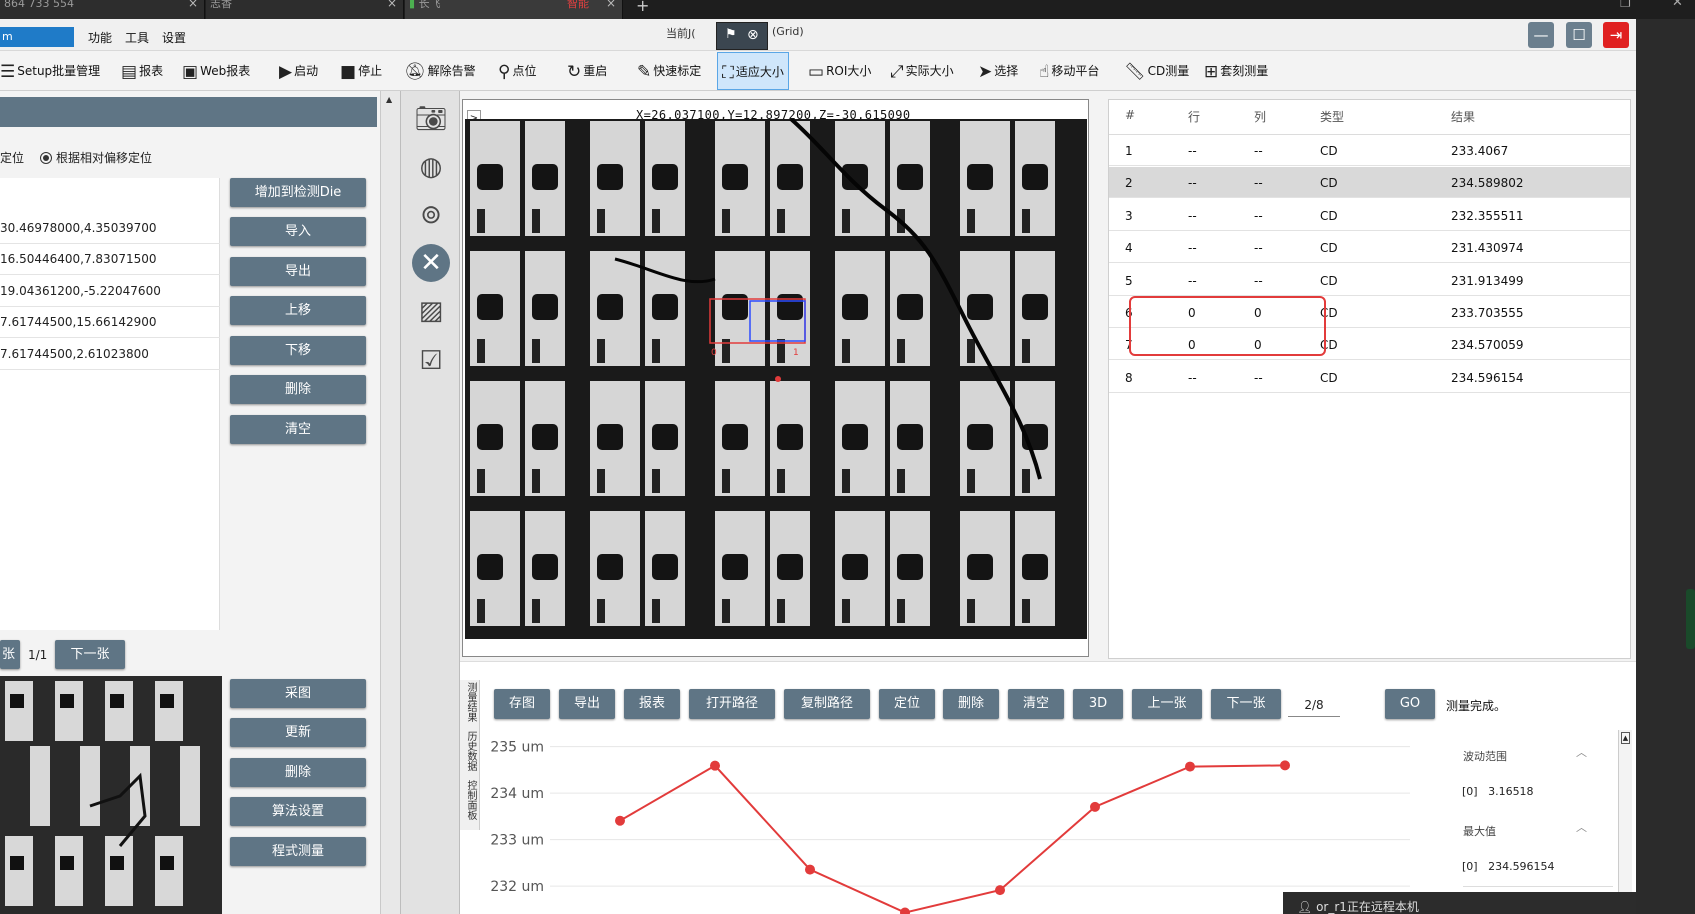  I want to click on browser-tab: 864 733 554 ×, so click(102, 9).